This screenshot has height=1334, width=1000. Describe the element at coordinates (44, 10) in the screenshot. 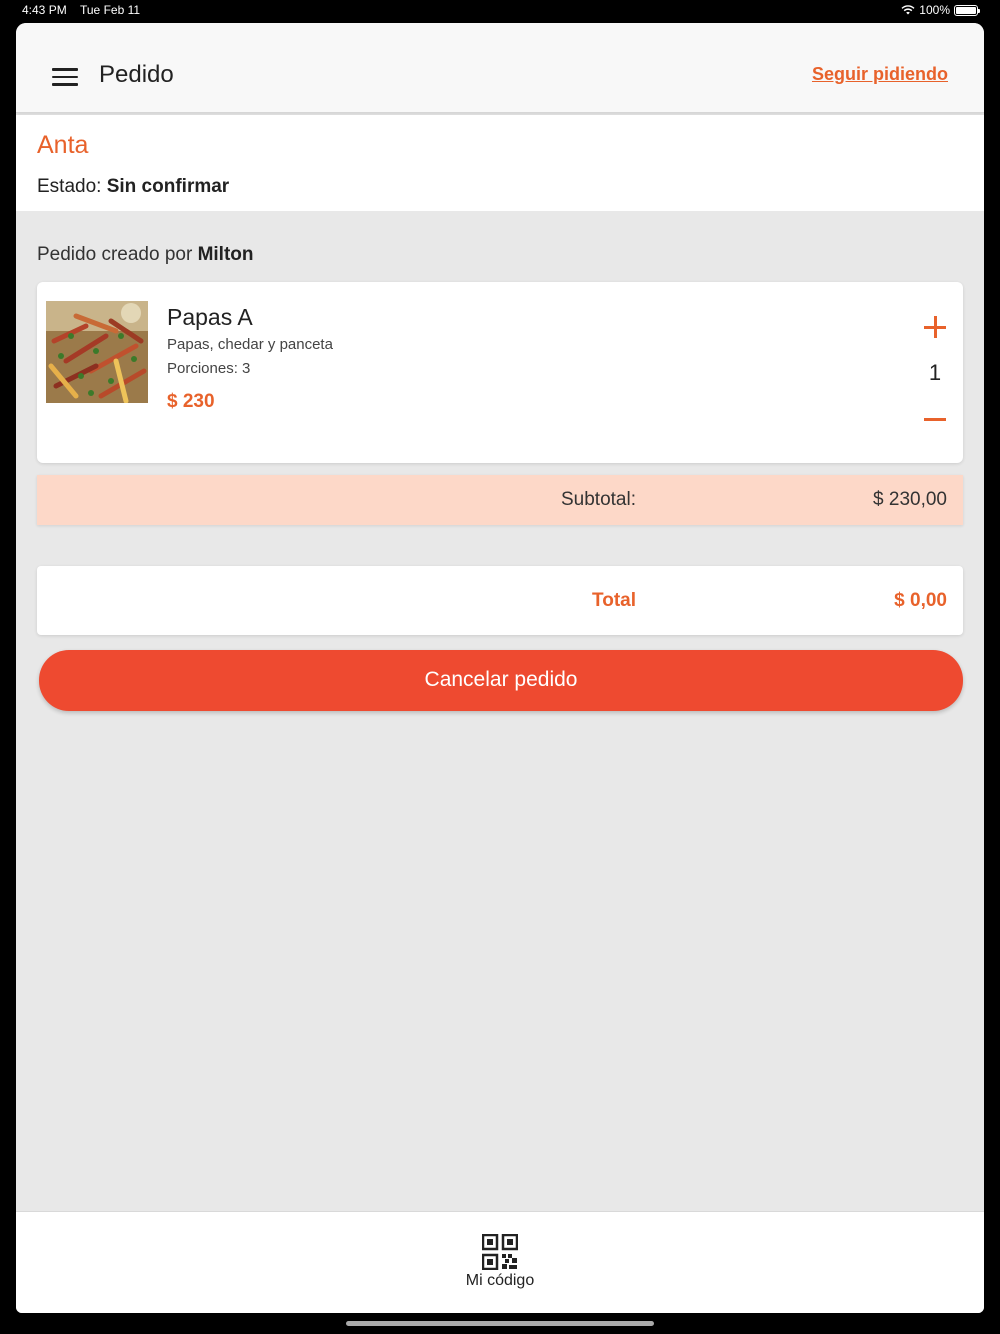

I see `status-time: 4:43 PM` at that location.